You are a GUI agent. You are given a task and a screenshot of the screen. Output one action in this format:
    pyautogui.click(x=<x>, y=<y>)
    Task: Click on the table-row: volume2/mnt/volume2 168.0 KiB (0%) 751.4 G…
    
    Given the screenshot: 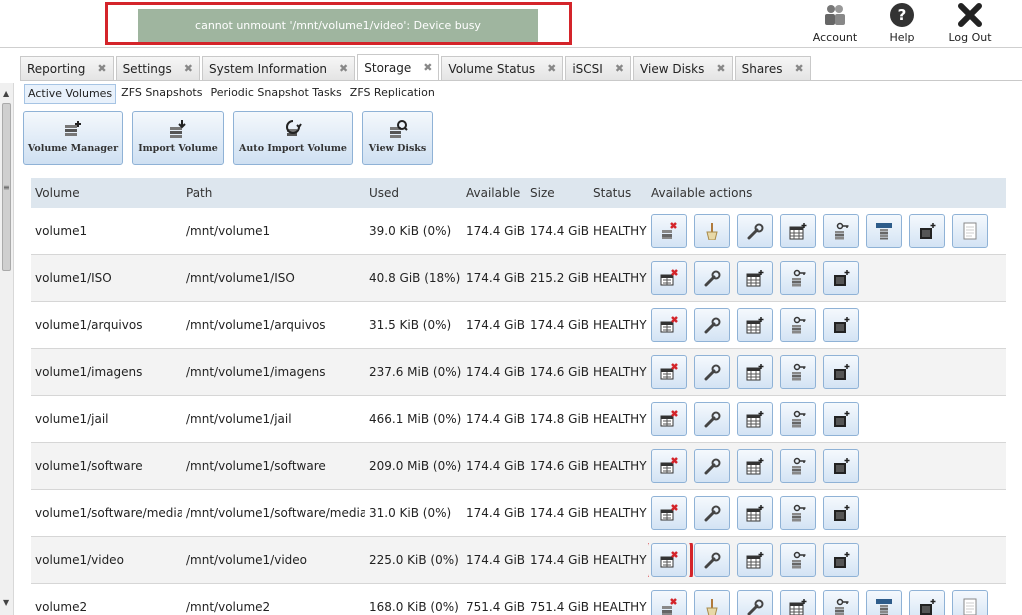 What is the action you would take?
    pyautogui.click(x=518, y=599)
    